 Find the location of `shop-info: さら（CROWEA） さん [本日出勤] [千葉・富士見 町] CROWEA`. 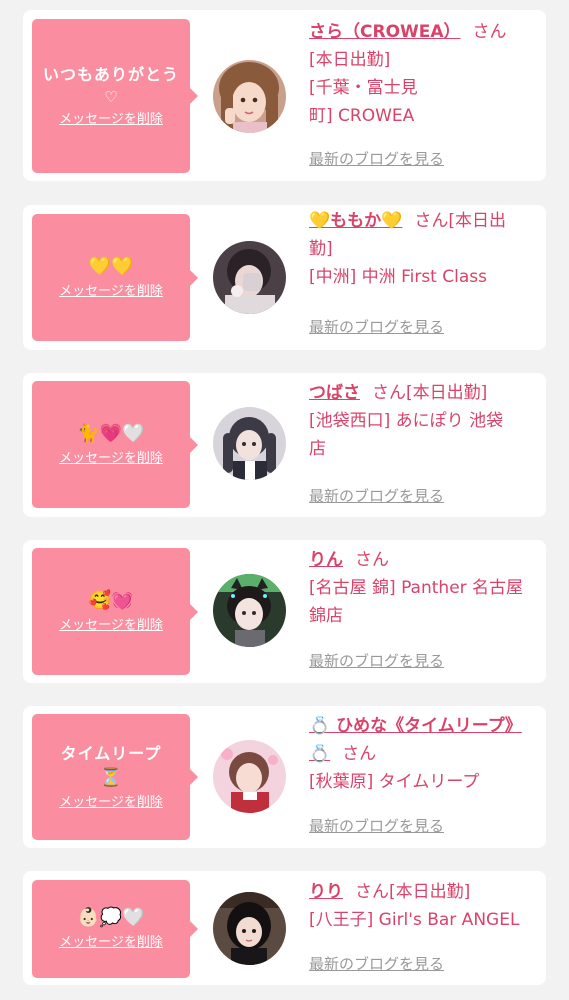

shop-info: さら（CROWEA） さん [本日出勤] [千葉・富士見 町] CROWEA is located at coordinates (424, 74).